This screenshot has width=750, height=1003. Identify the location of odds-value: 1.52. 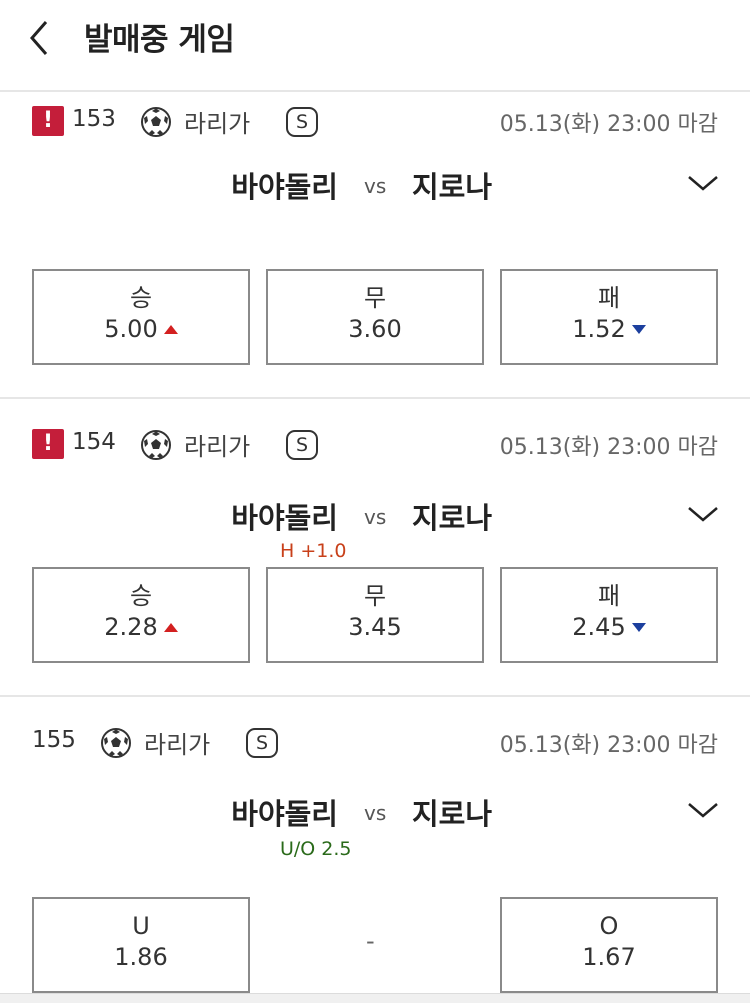
(599, 329).